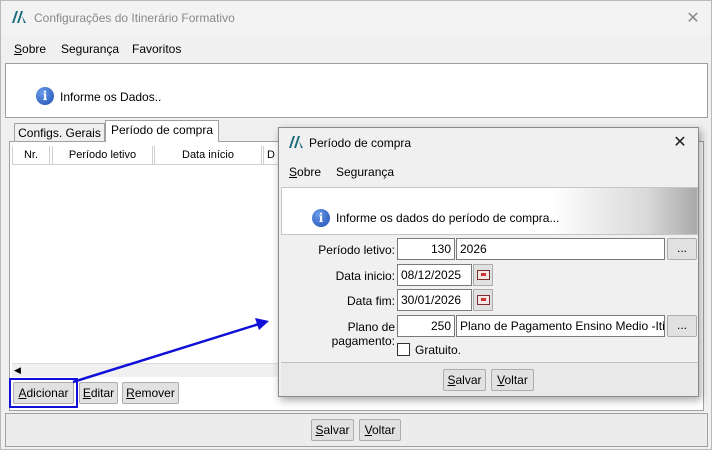  What do you see at coordinates (17, 370) in the screenshot?
I see `scroll-left-arrow-icon: ◀` at bounding box center [17, 370].